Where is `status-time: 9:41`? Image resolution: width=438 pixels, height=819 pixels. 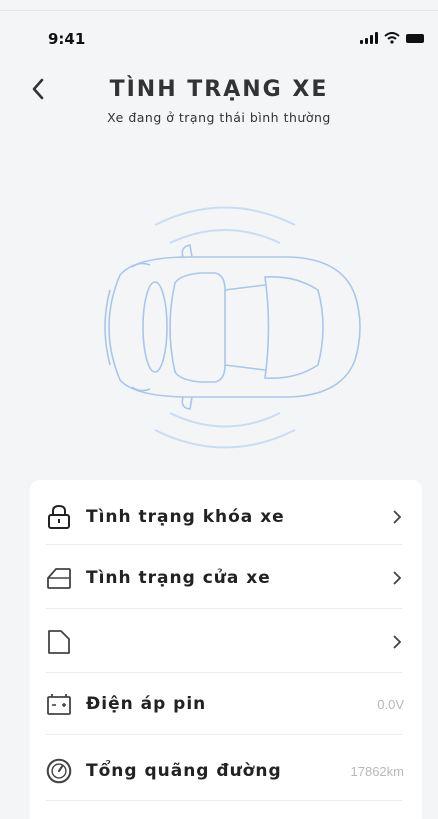
status-time: 9:41 is located at coordinates (67, 39).